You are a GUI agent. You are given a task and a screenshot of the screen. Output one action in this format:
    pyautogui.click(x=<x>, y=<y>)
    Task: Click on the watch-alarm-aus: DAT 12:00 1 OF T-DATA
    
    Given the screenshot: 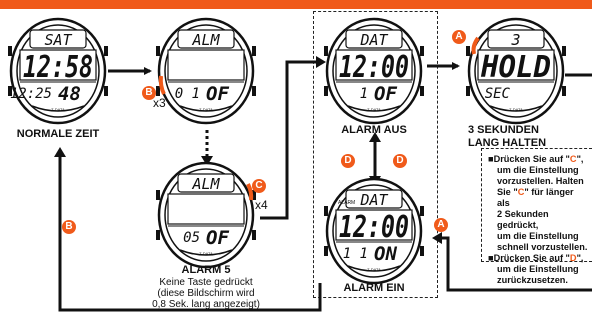 What is the action you would take?
    pyautogui.click(x=374, y=71)
    